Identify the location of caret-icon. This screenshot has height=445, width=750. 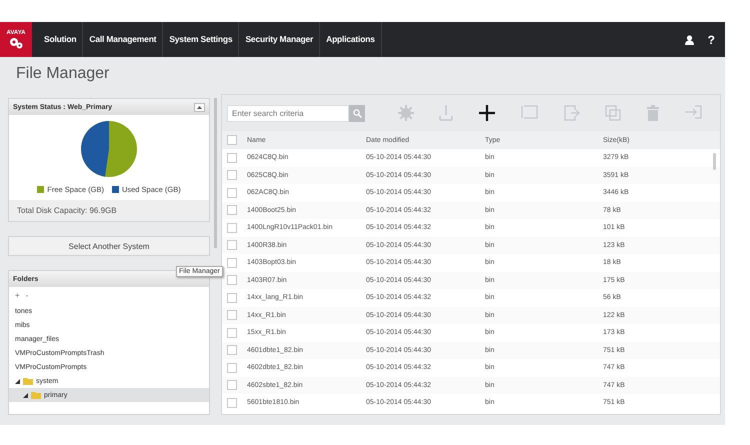
(199, 107).